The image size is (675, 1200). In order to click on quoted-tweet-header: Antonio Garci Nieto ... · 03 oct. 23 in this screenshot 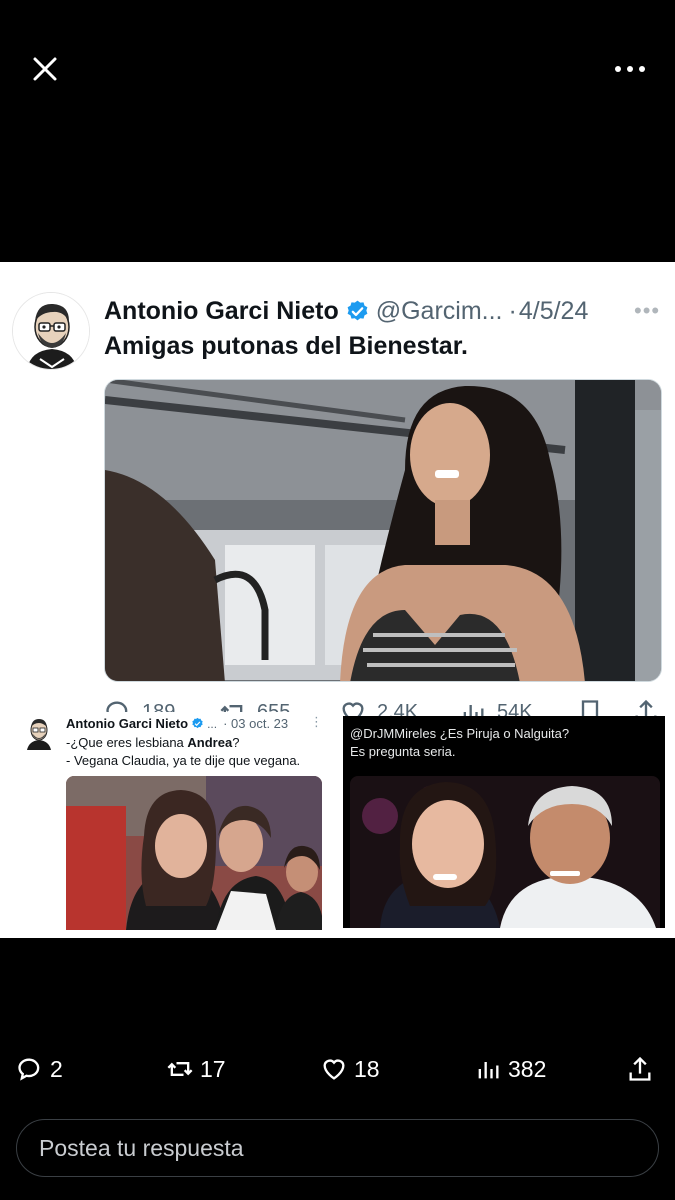, I will do `click(177, 723)`.